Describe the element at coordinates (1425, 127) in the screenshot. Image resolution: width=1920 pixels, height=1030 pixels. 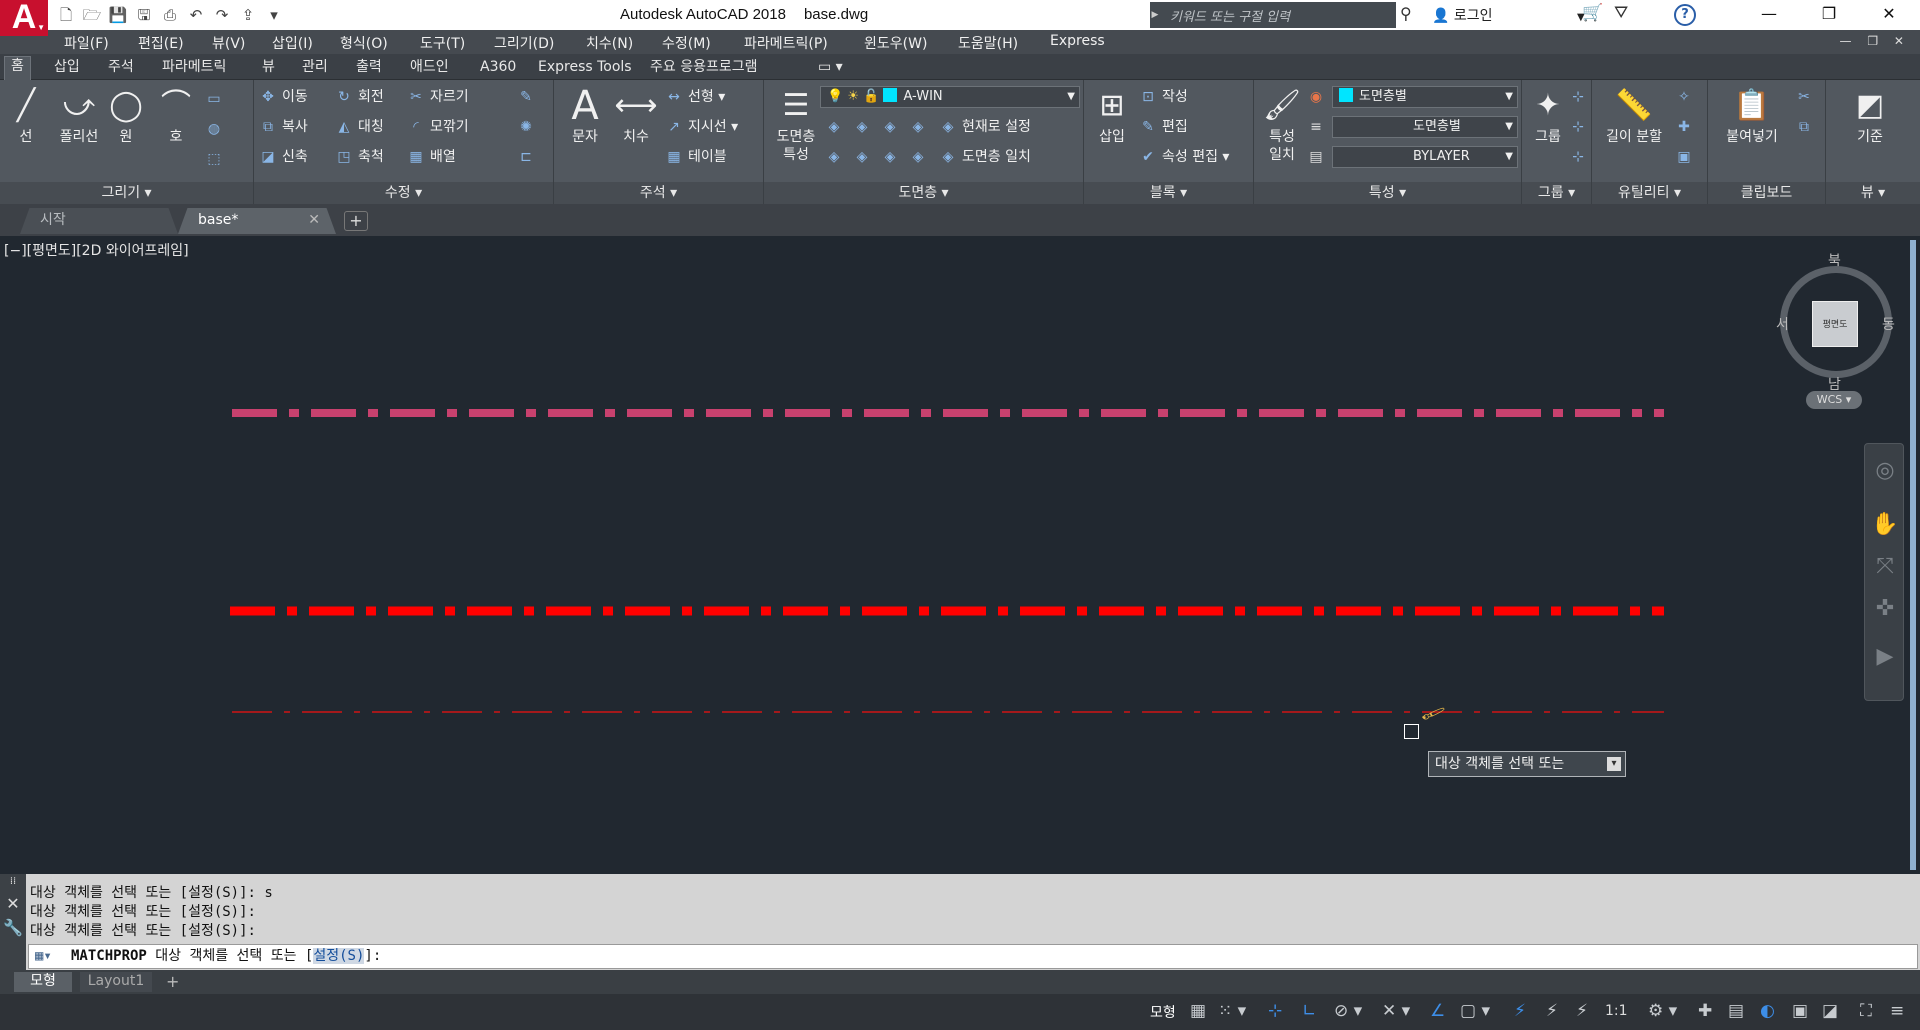
I see `linetype-dropdown: 도면층별 ▼` at that location.